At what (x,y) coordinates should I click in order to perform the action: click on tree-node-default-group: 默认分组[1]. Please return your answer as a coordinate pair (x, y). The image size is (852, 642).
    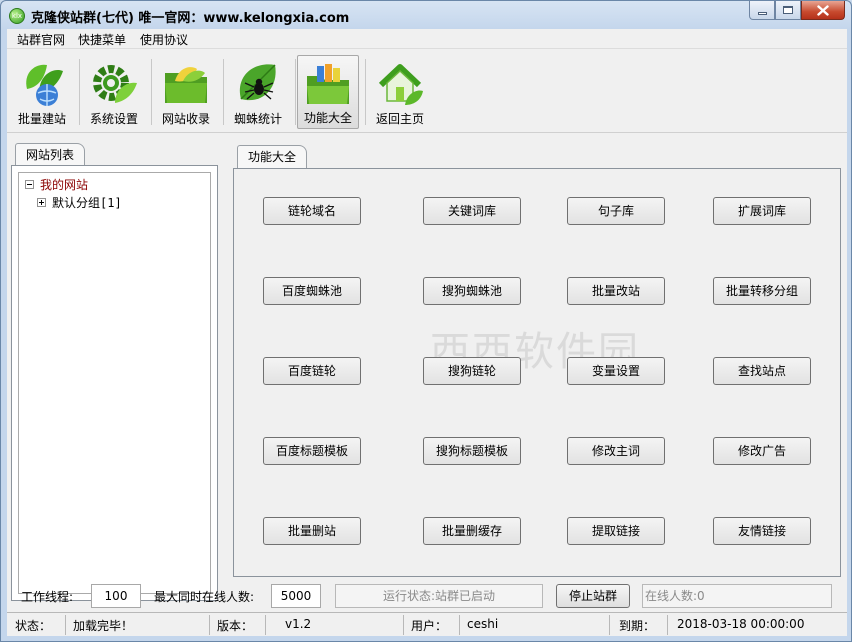
    Looking at the image, I should click on (79, 202).